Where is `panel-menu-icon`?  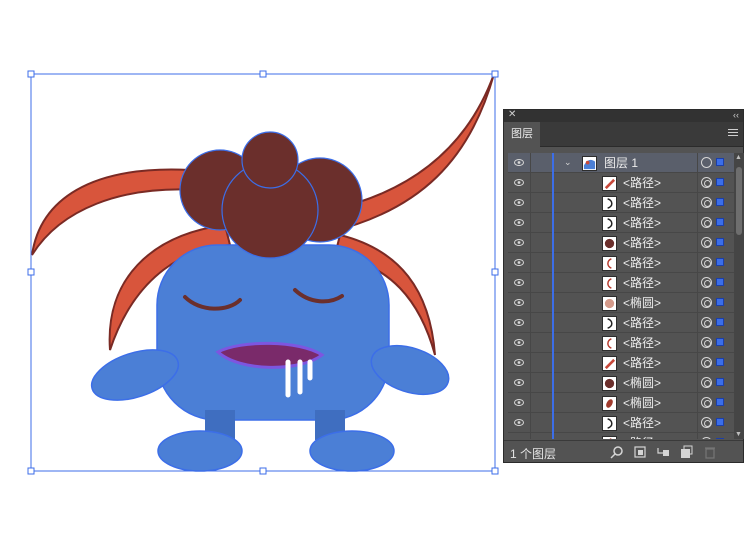
panel-menu-icon is located at coordinates (733, 134).